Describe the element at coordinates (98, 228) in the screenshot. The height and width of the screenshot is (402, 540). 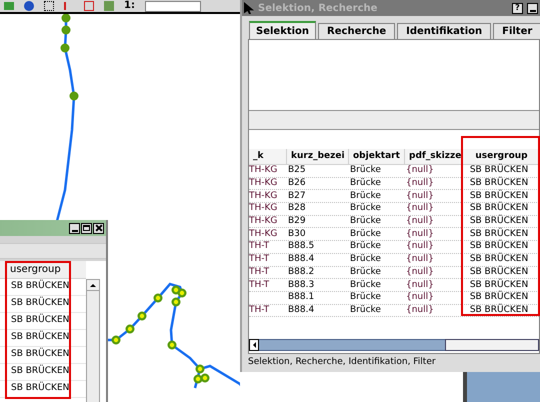
I see `close-icon` at that location.